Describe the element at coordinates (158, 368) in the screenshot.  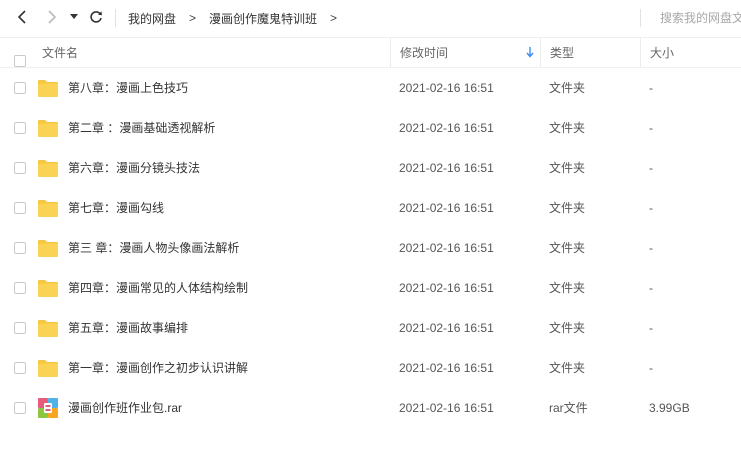
I see `file-name: 第一章：漫画创作之初步认识讲解` at that location.